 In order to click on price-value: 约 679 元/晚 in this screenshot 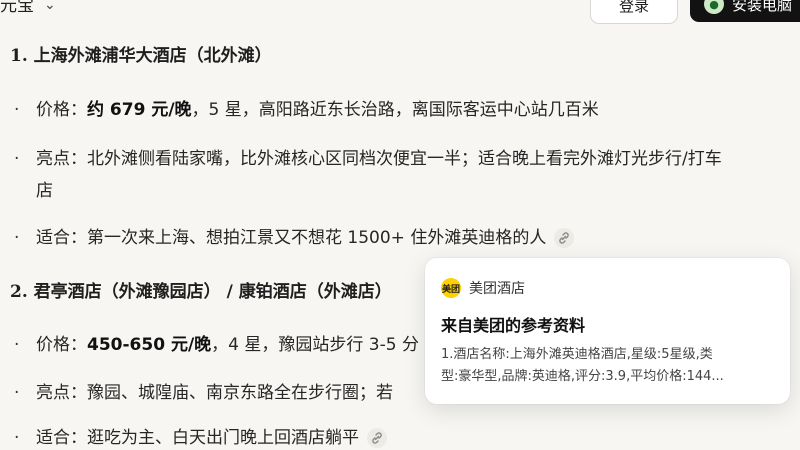, I will do `click(139, 110)`.